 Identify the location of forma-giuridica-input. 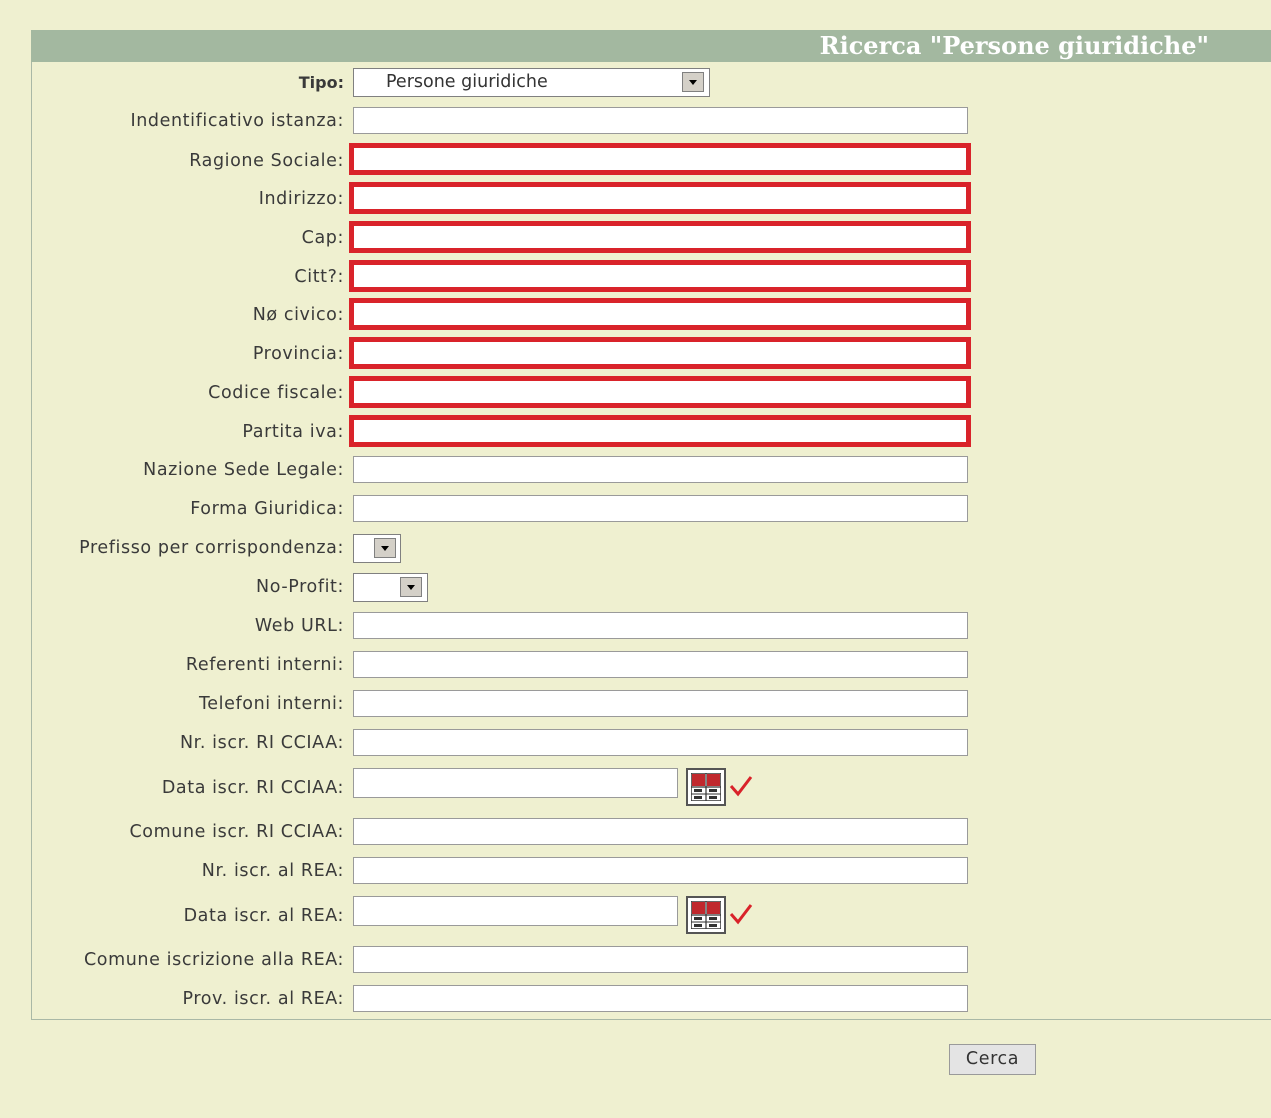
(660, 508).